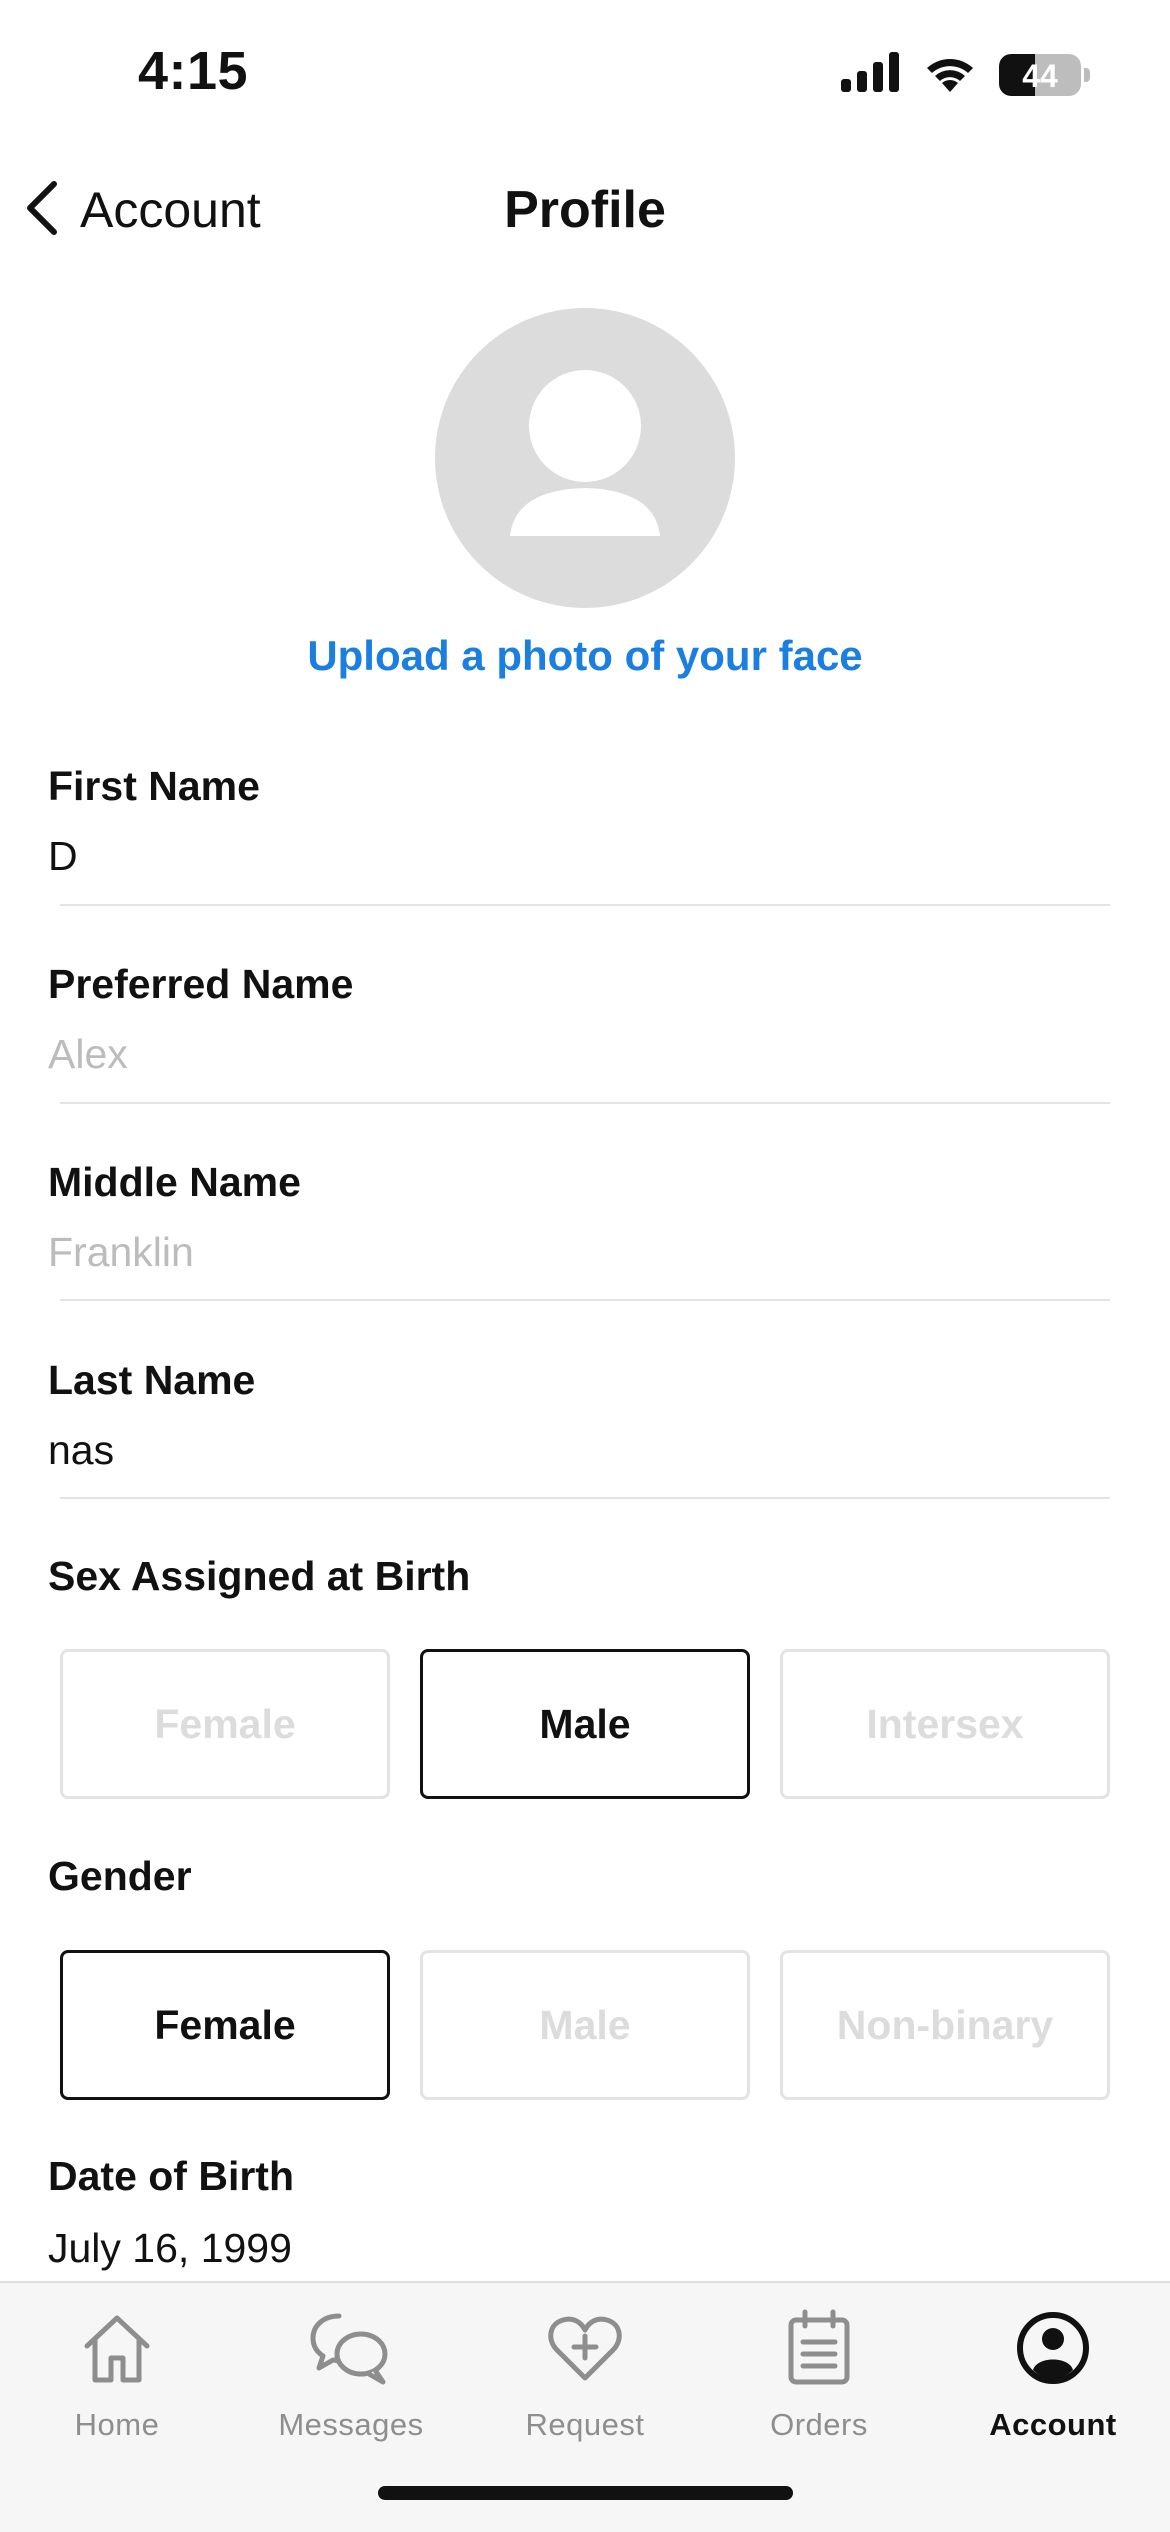 The image size is (1170, 2532). What do you see at coordinates (351, 2348) in the screenshot?
I see `messages-icon` at bounding box center [351, 2348].